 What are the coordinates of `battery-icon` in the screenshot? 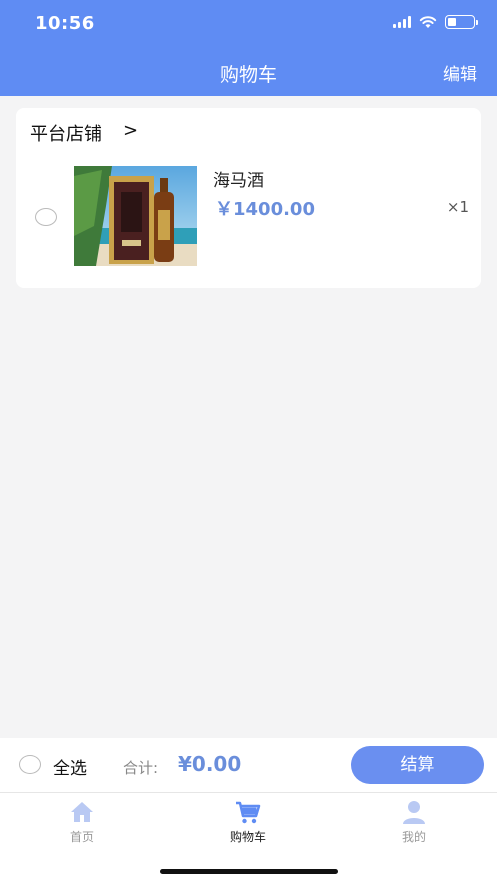 It's located at (461, 22).